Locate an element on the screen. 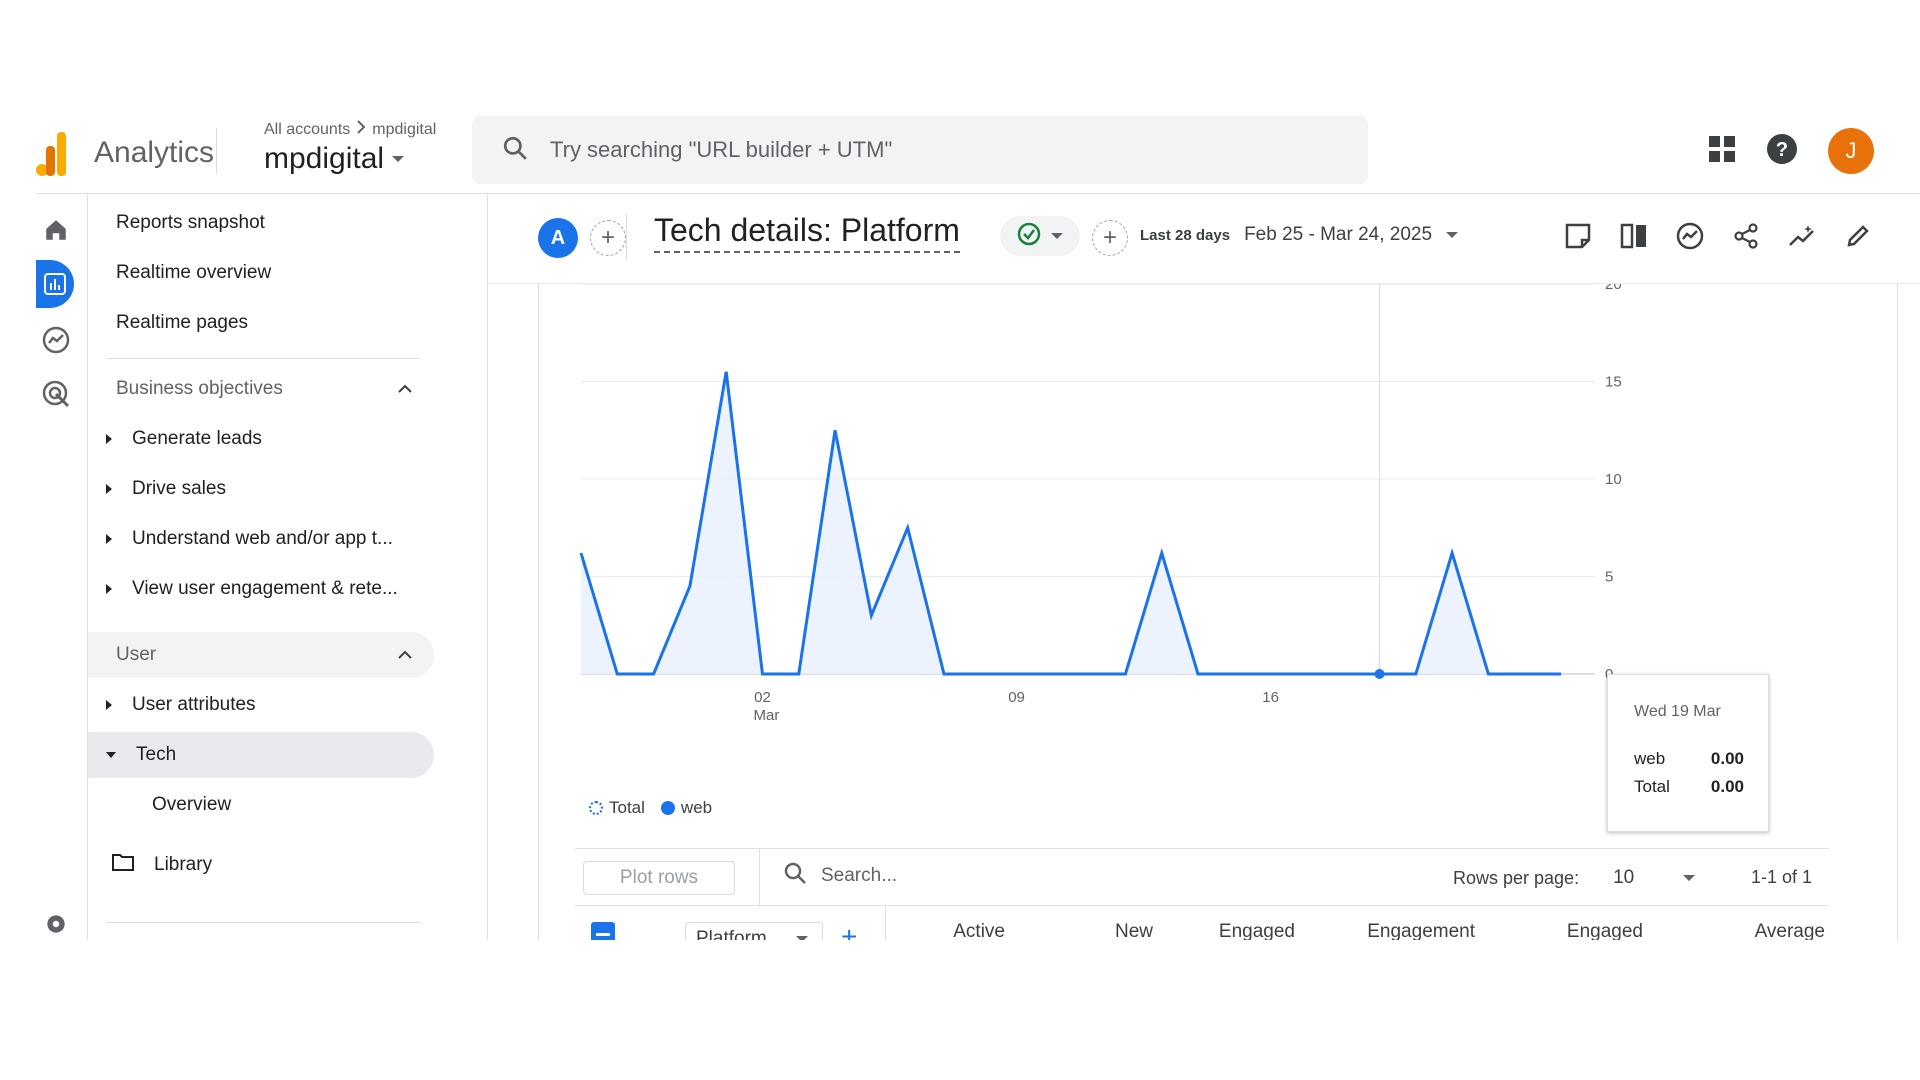 This screenshot has width=1920, height=1080. trend-sparkle-icon is located at coordinates (1802, 236).